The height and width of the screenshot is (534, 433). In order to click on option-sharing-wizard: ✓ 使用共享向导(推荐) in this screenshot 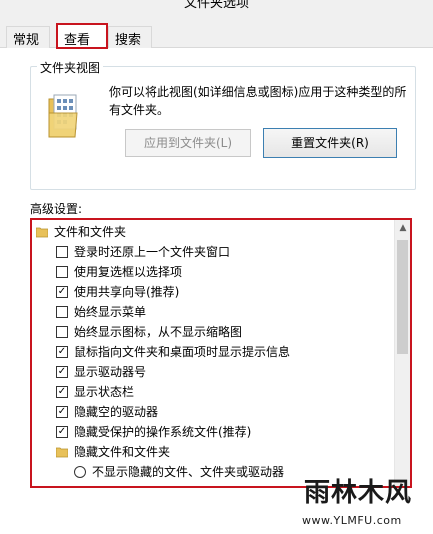, I will do `click(214, 292)`.